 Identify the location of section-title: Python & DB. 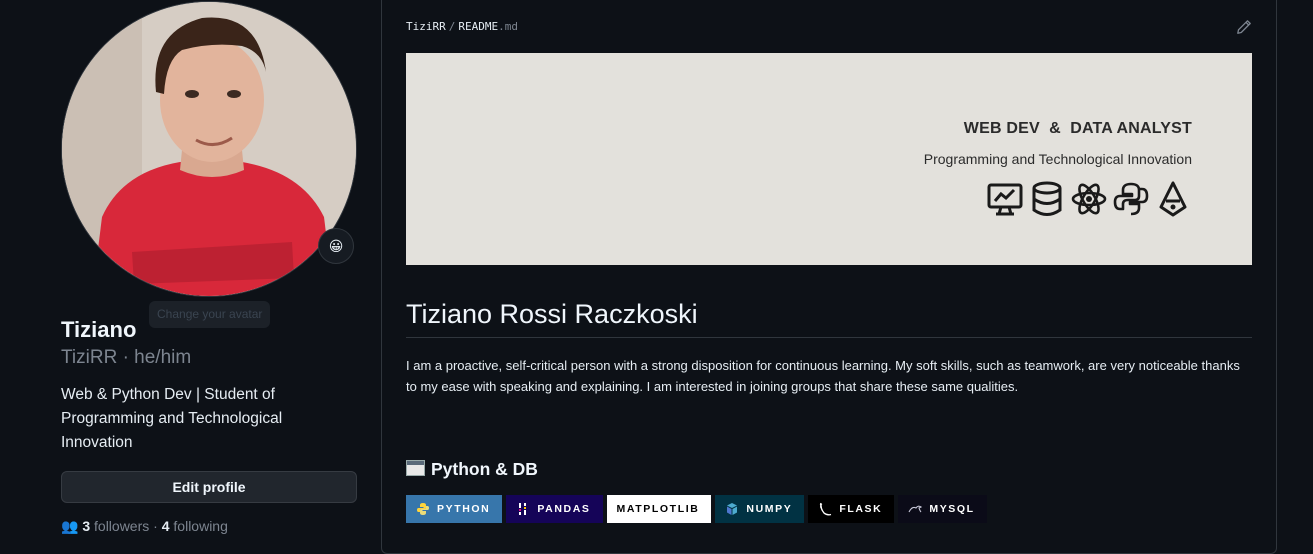
(484, 469).